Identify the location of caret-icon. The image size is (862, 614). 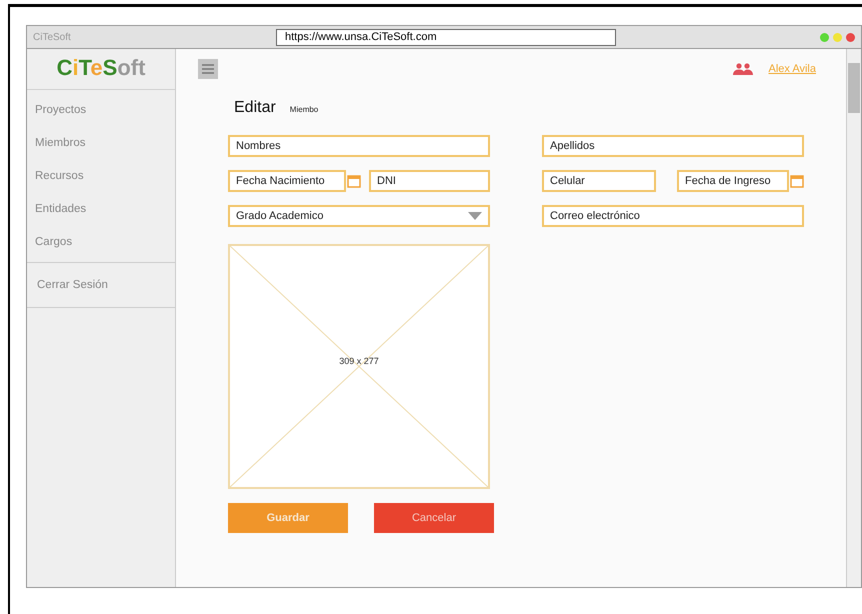
(475, 216).